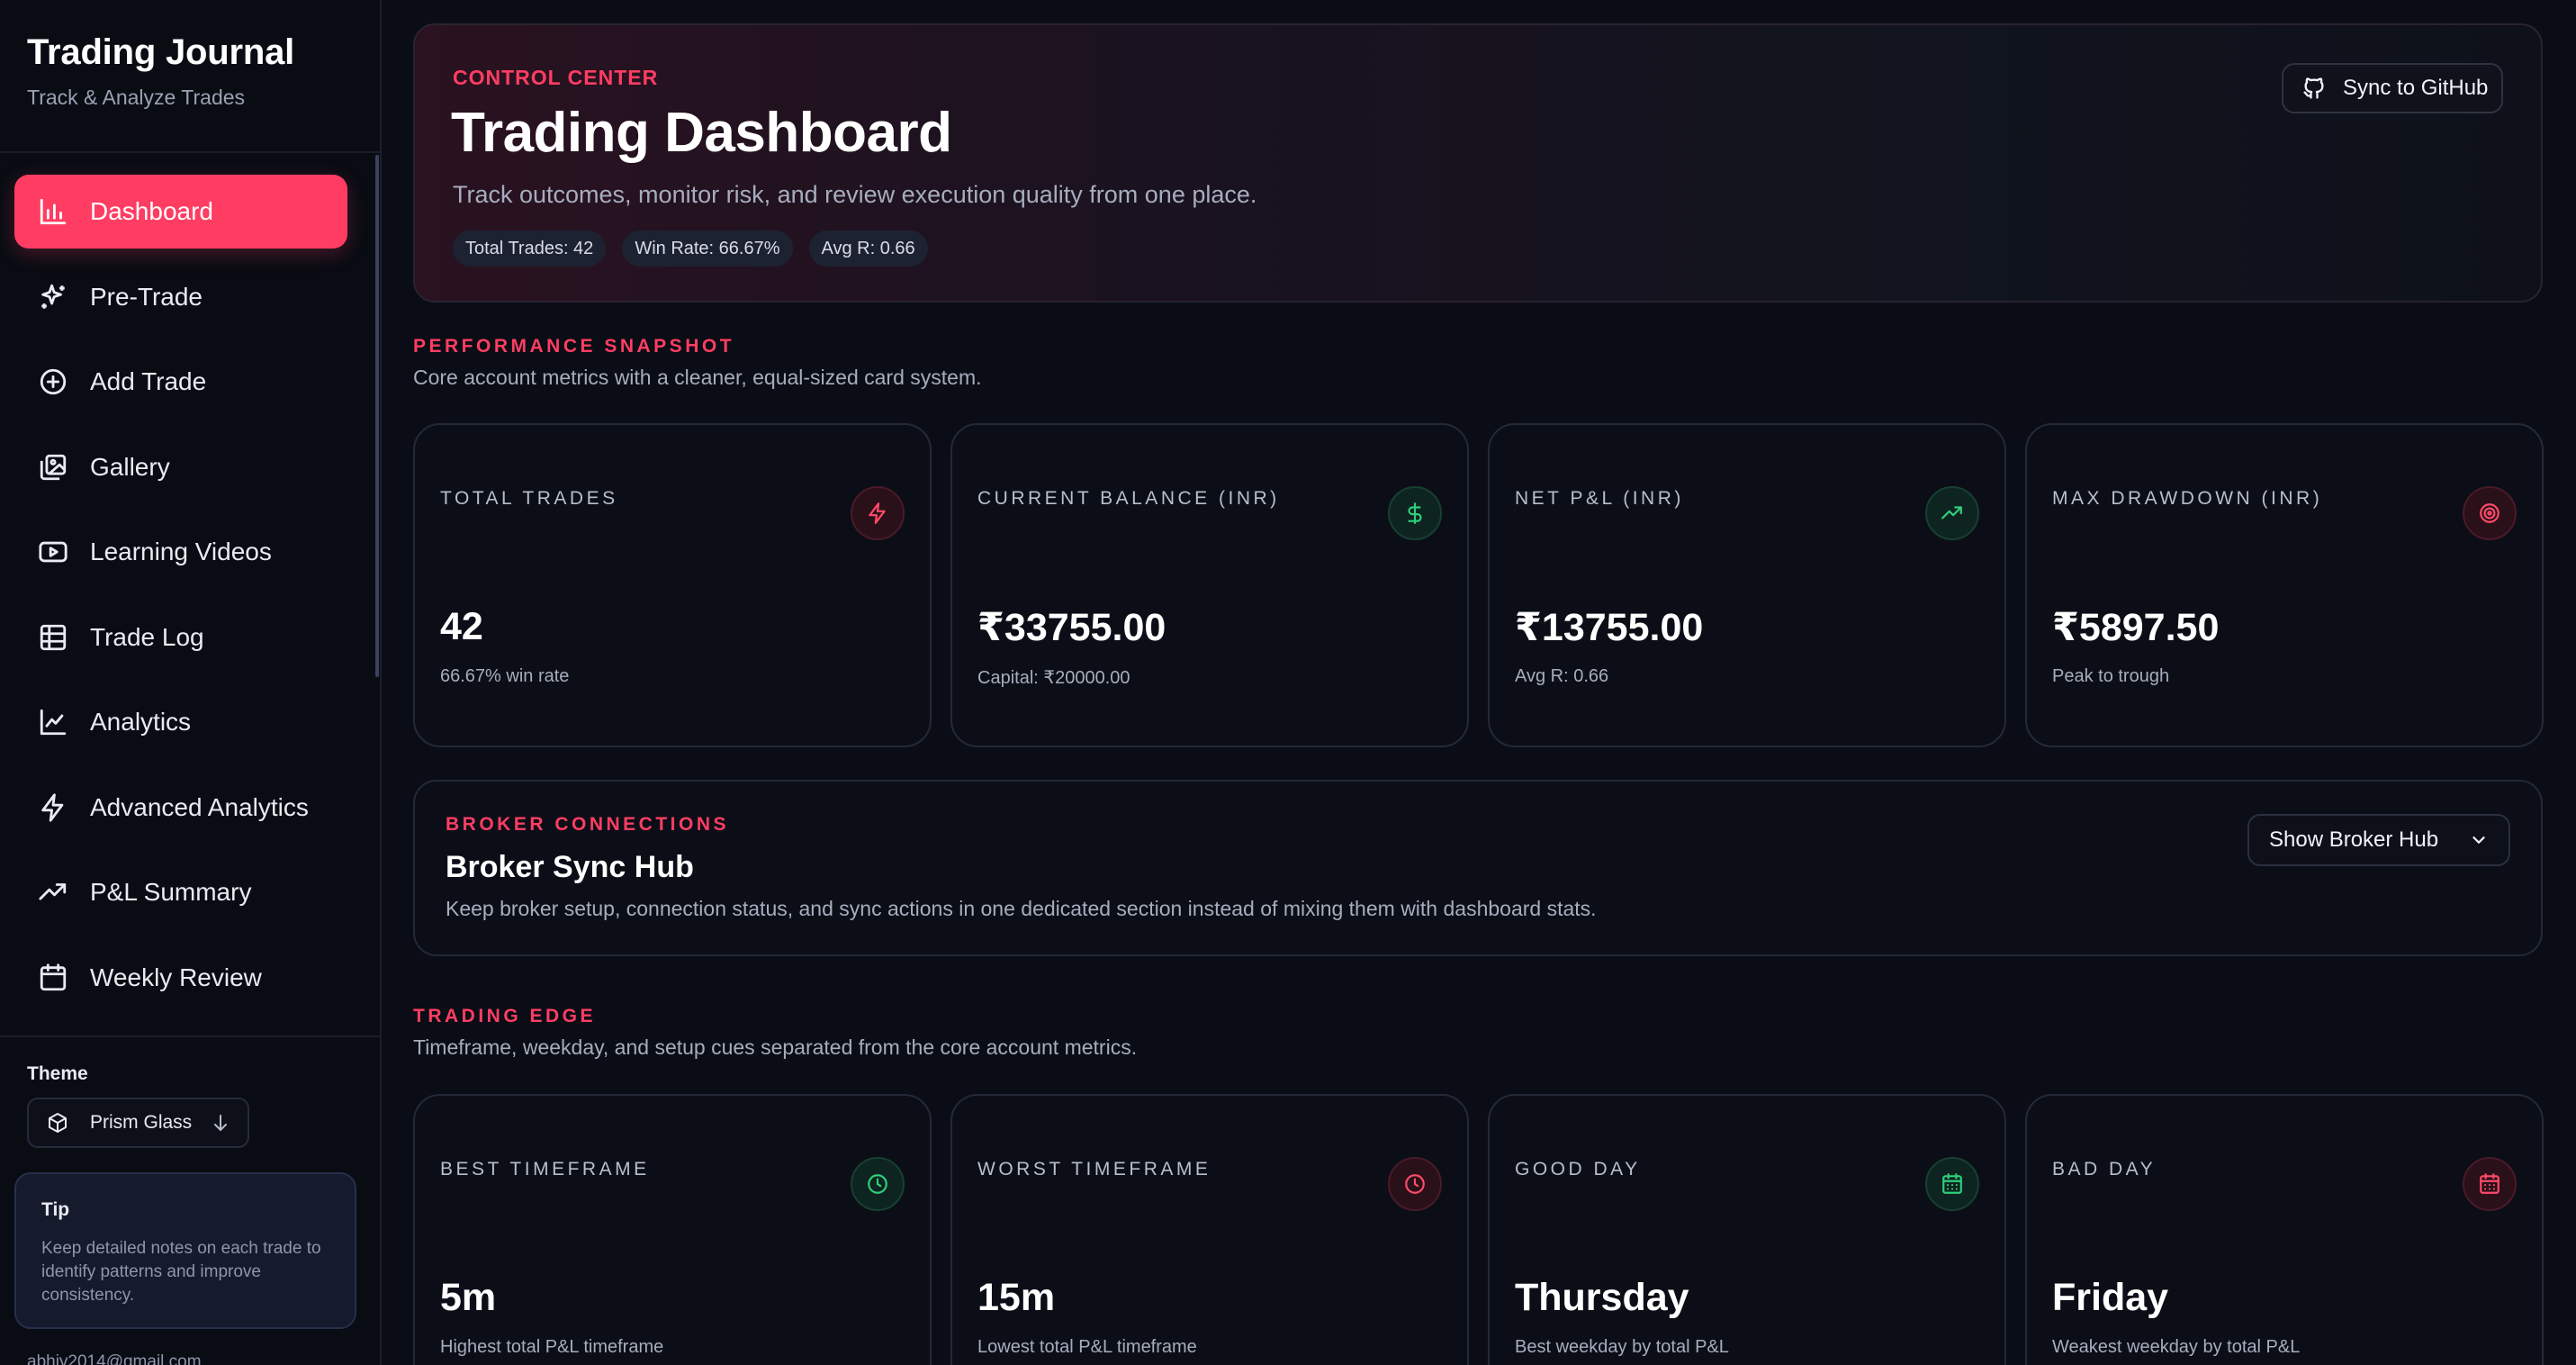 The width and height of the screenshot is (2576, 1365). I want to click on card-subtext: Avg R: 0.66, so click(1562, 676).